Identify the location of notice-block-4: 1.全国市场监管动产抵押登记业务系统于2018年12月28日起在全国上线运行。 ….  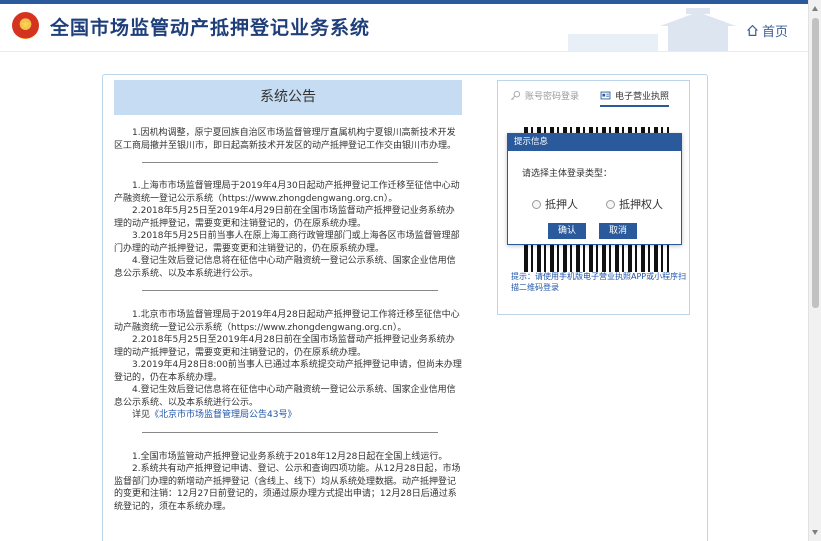
(288, 482).